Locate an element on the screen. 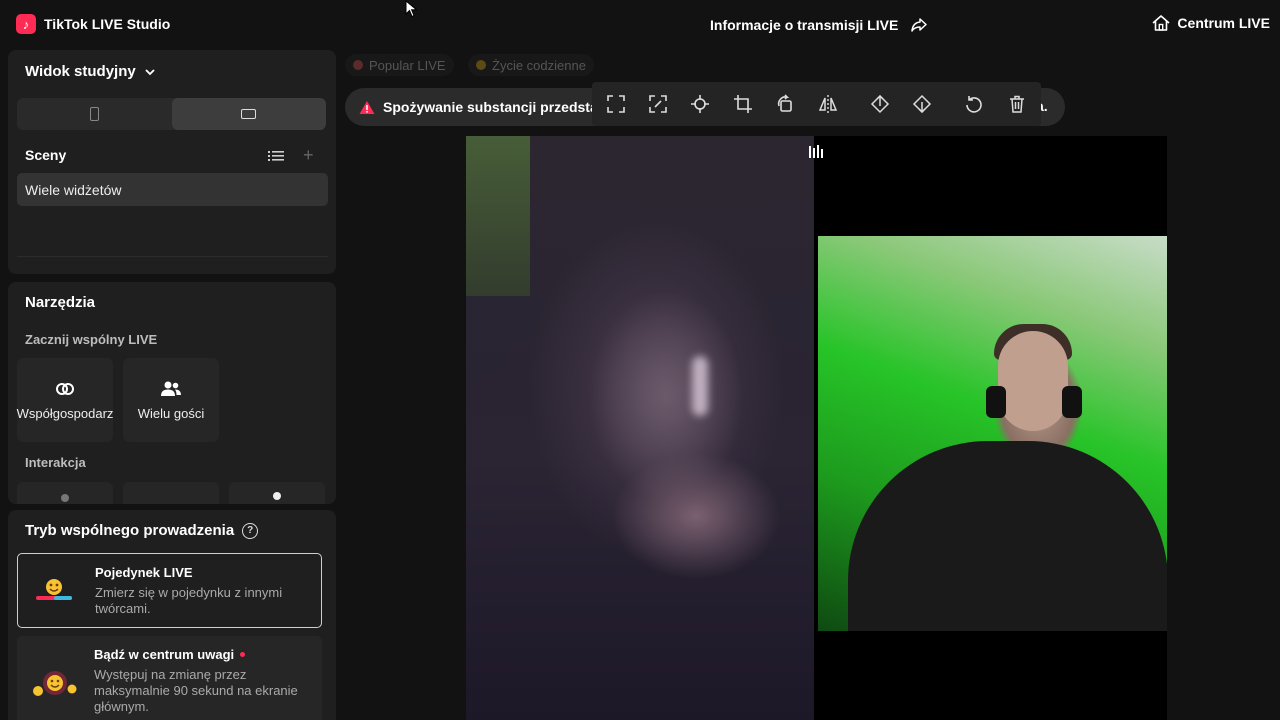 The image size is (1280, 720). warning-text: Spożywanie substancji przedsta is located at coordinates (490, 107).